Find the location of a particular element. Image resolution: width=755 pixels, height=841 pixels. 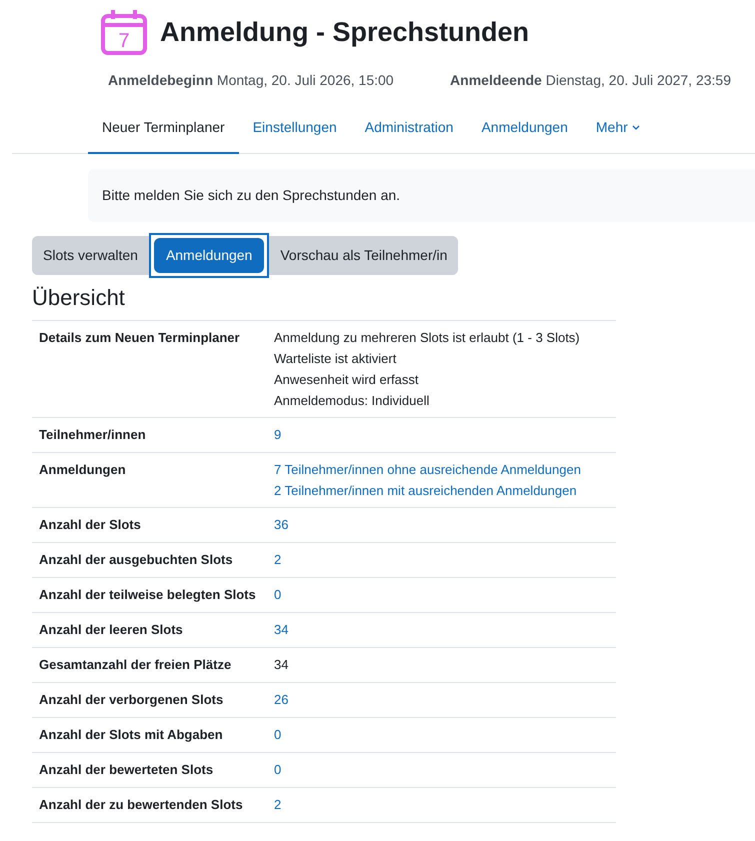

row-label: Anzahl der Slots mit Abgaben is located at coordinates (131, 734).